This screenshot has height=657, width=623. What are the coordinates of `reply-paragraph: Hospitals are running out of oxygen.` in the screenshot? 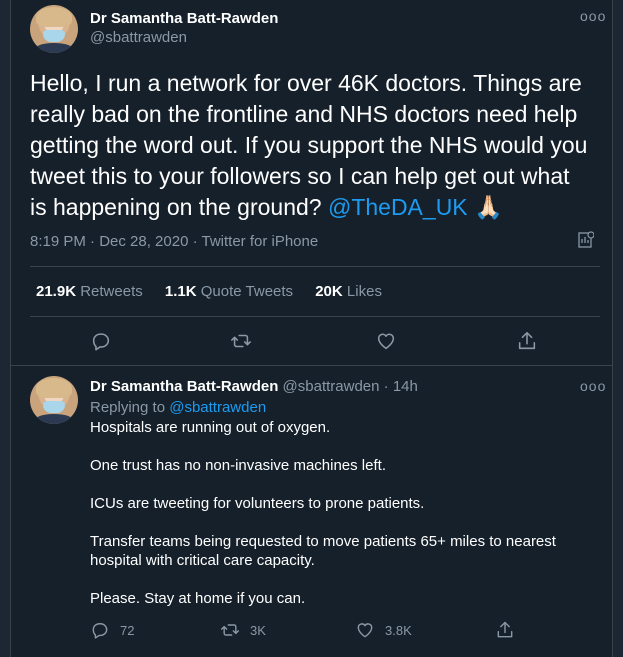 It's located at (210, 427).